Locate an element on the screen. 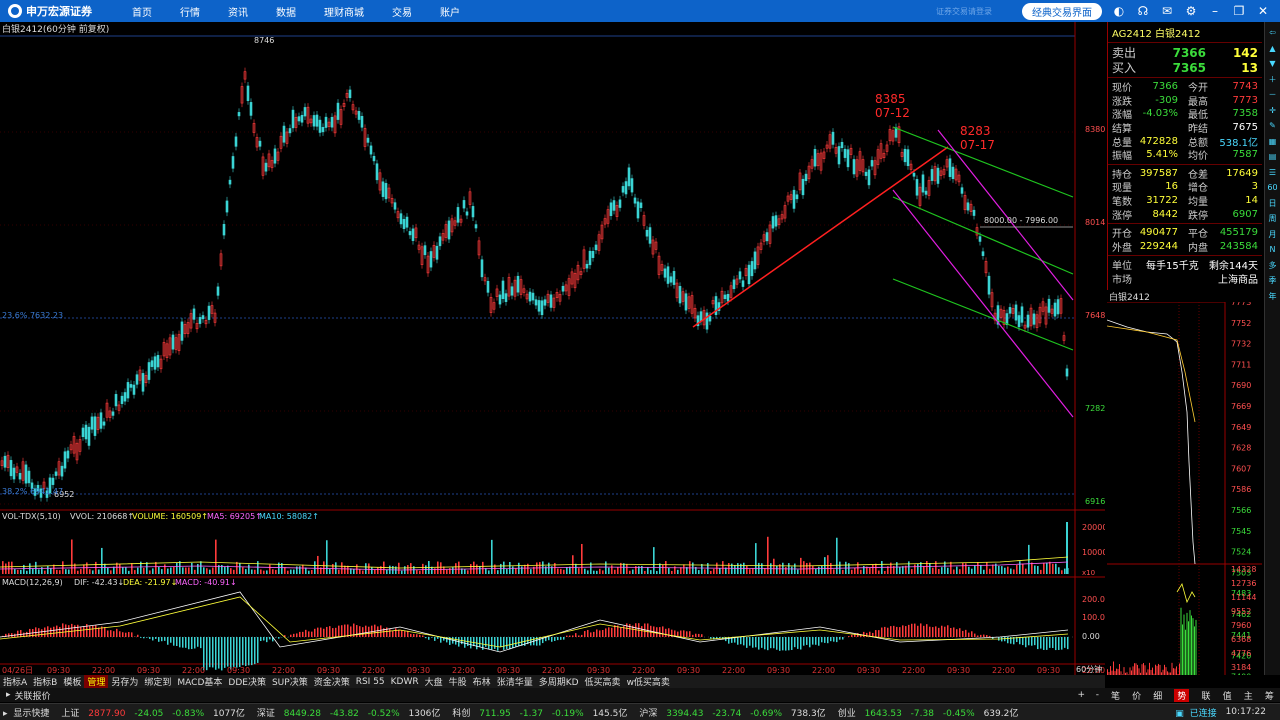 Image resolution: width=1280 pixels, height=720 pixels. logo-text: 申万宏源证券 is located at coordinates (59, 11).